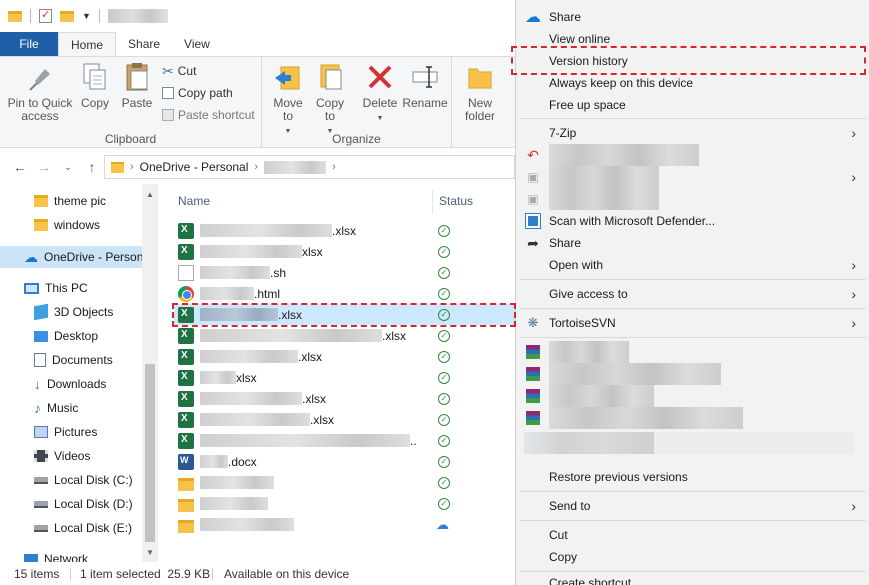  I want to click on tab-home: Home, so click(87, 44).